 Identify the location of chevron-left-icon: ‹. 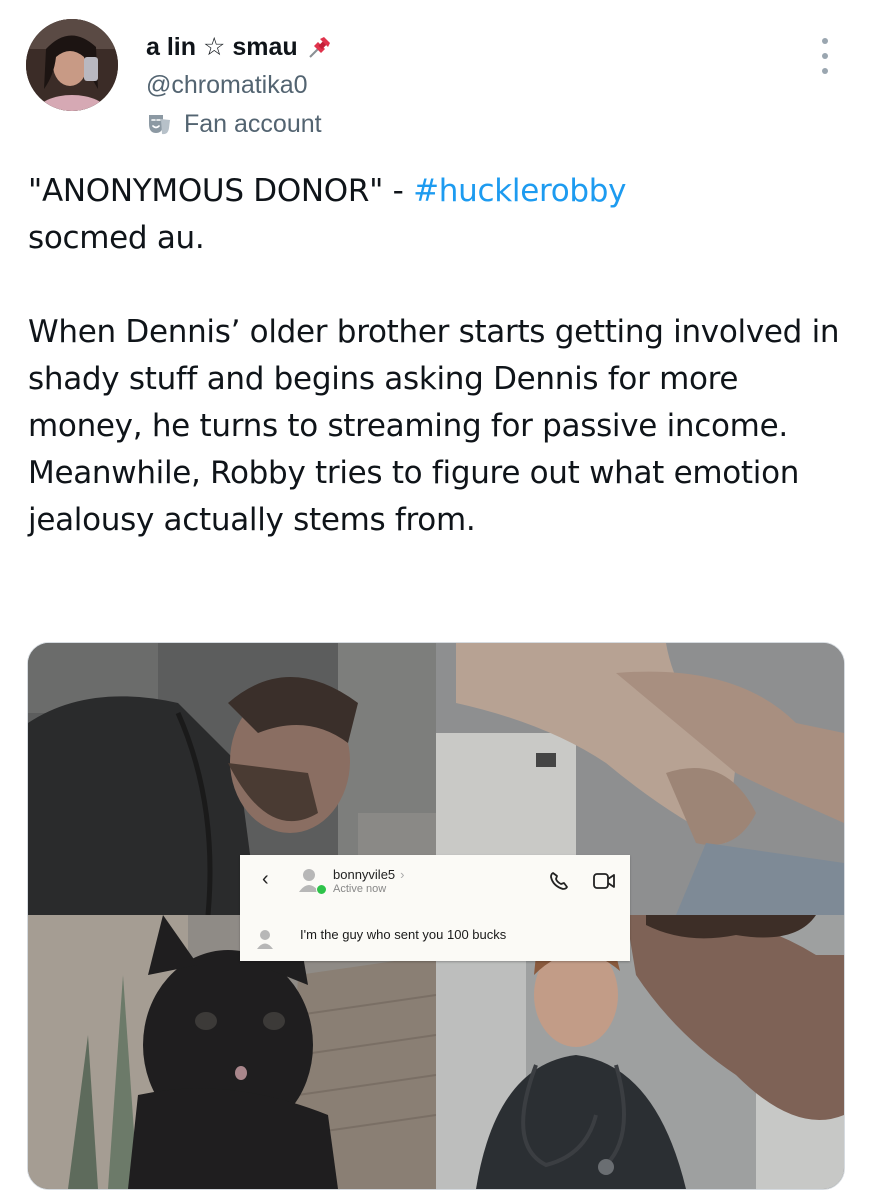
(265, 879).